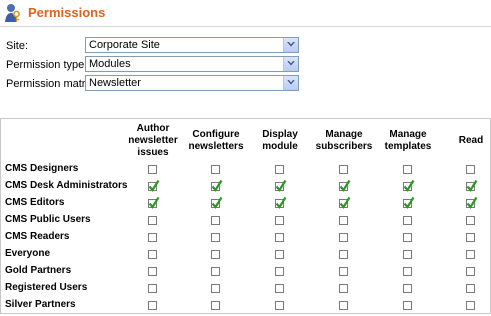 The height and width of the screenshot is (316, 491). I want to click on page-header: Permissions, so click(245, 13).